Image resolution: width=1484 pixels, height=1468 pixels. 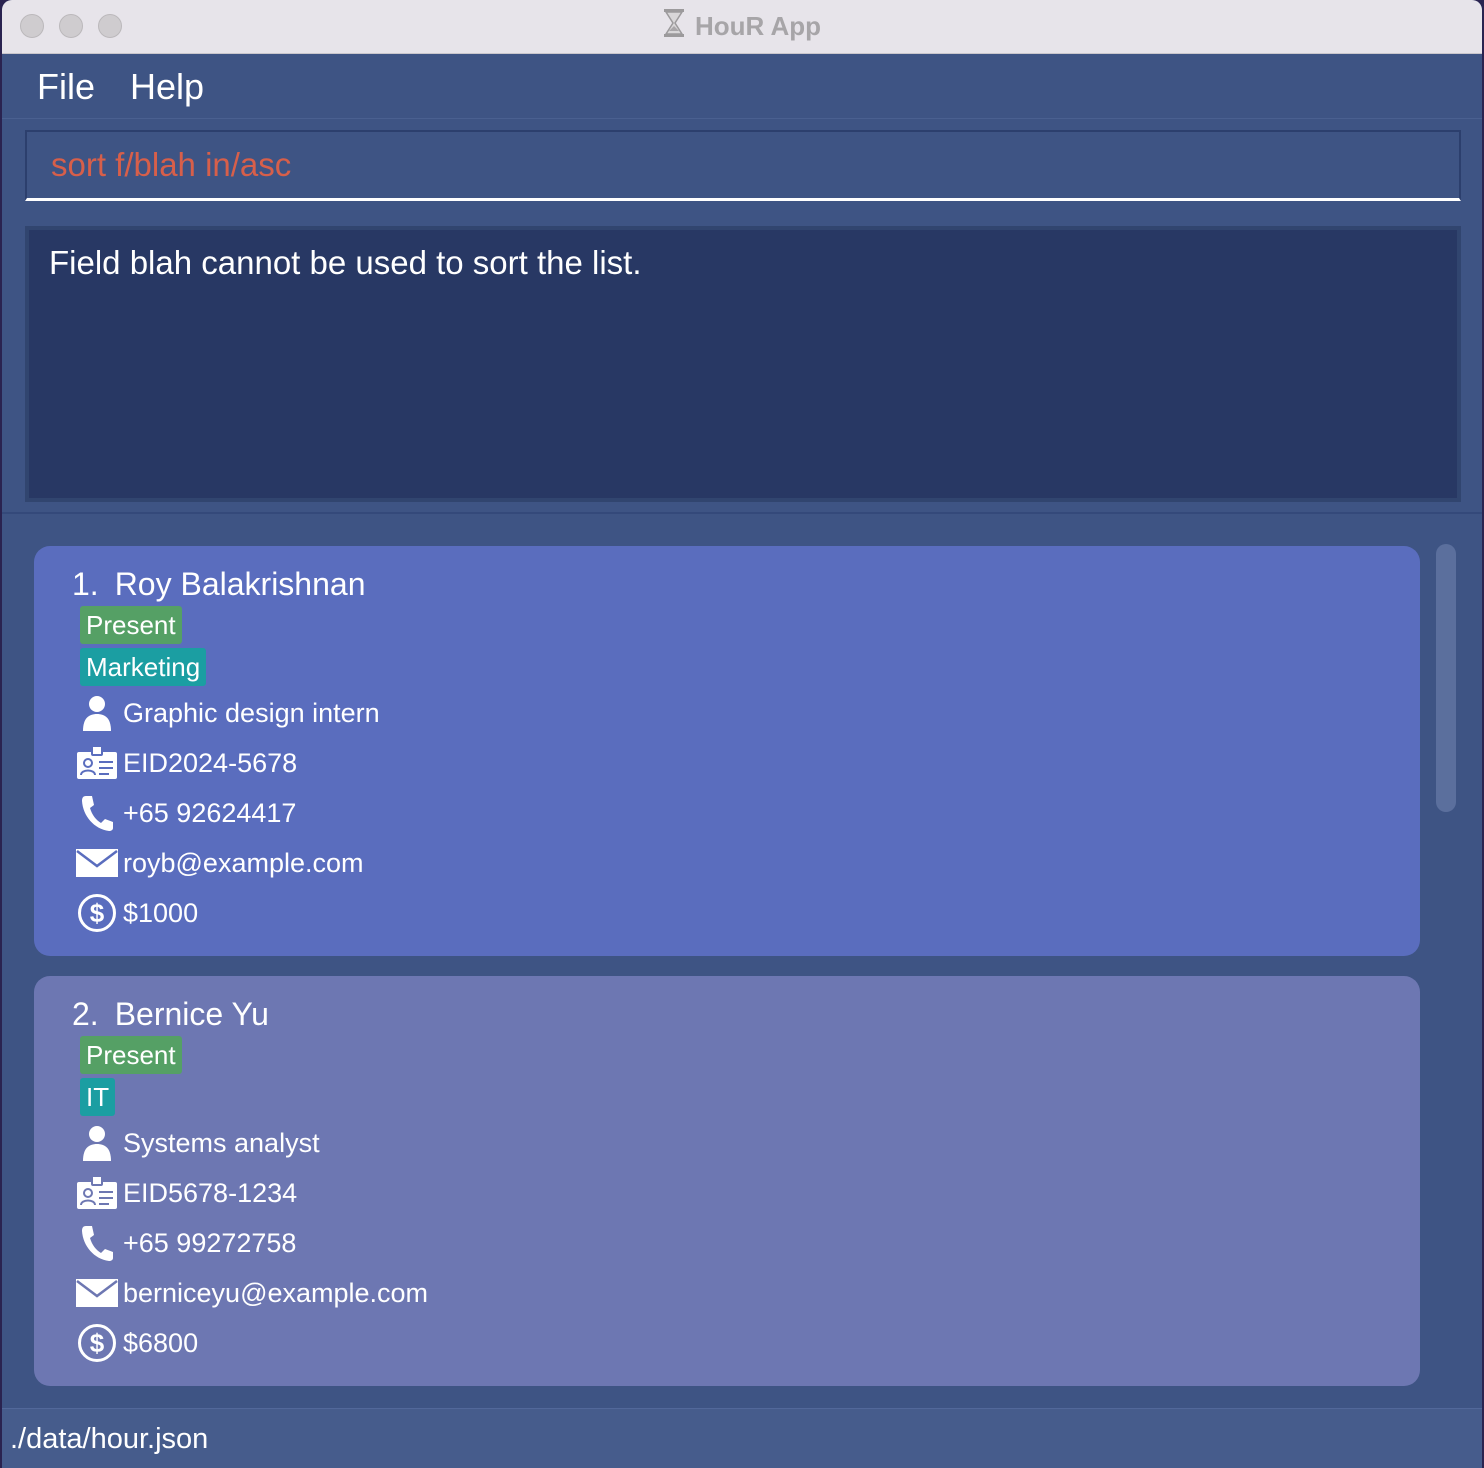 What do you see at coordinates (742, 1438) in the screenshot?
I see `status-bar: ./data/hour.json` at bounding box center [742, 1438].